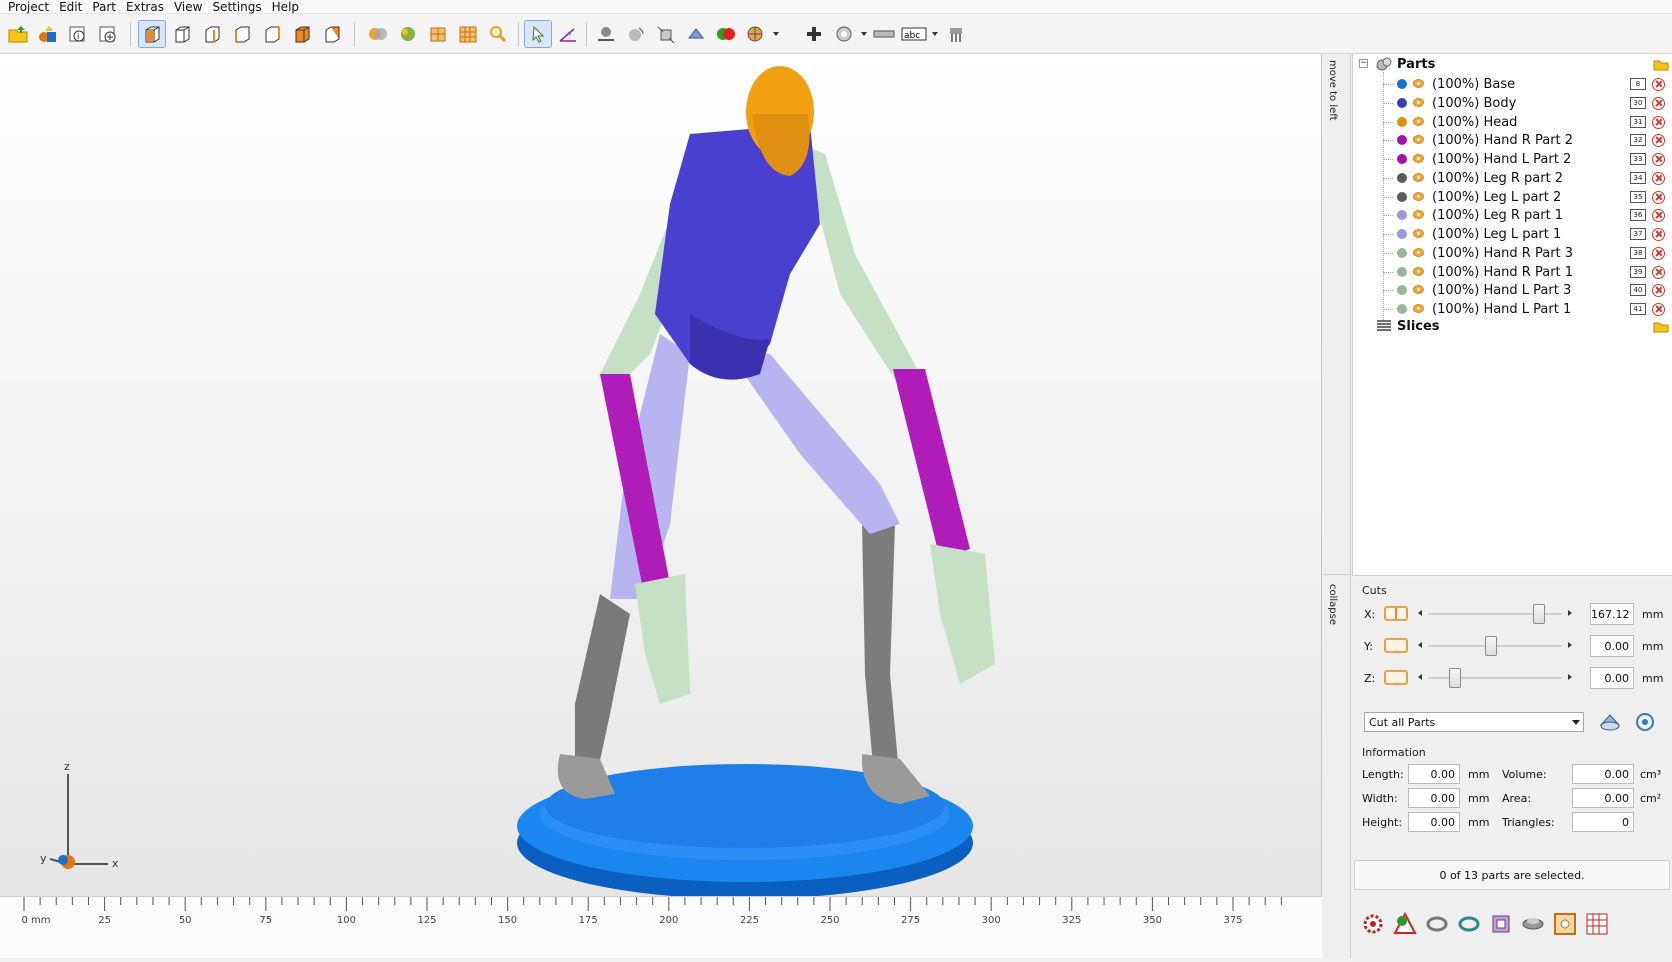 This screenshot has width=1672, height=962. What do you see at coordinates (1405, 924) in the screenshot?
I see `warning-icon` at bounding box center [1405, 924].